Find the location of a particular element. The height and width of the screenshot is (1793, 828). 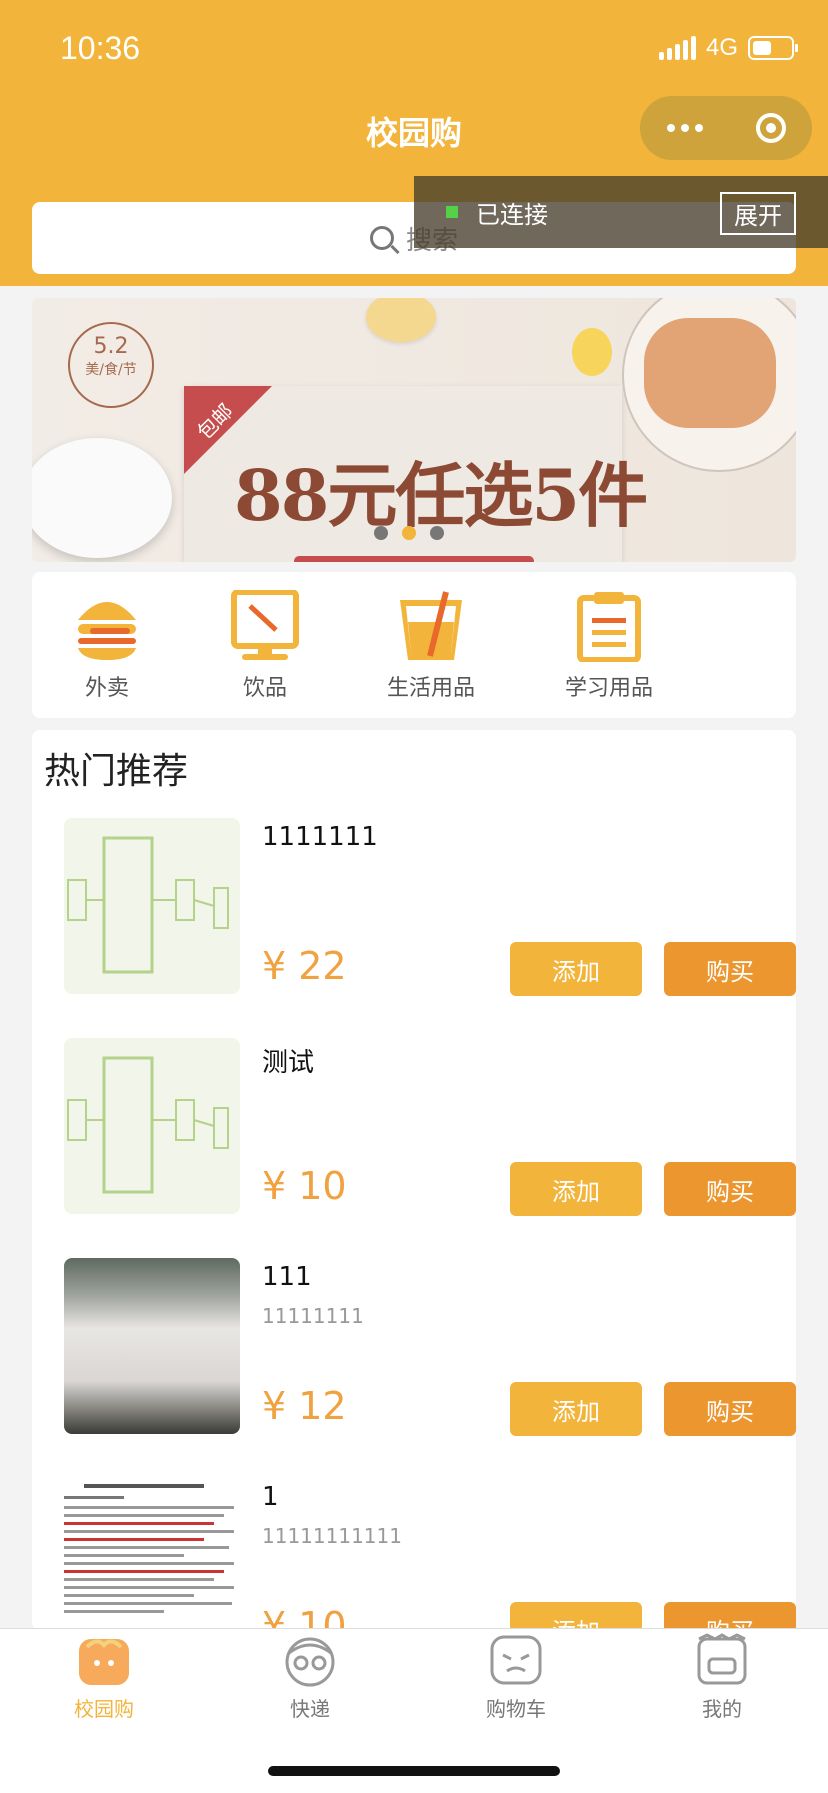

expand-button: 展开 is located at coordinates (758, 213).